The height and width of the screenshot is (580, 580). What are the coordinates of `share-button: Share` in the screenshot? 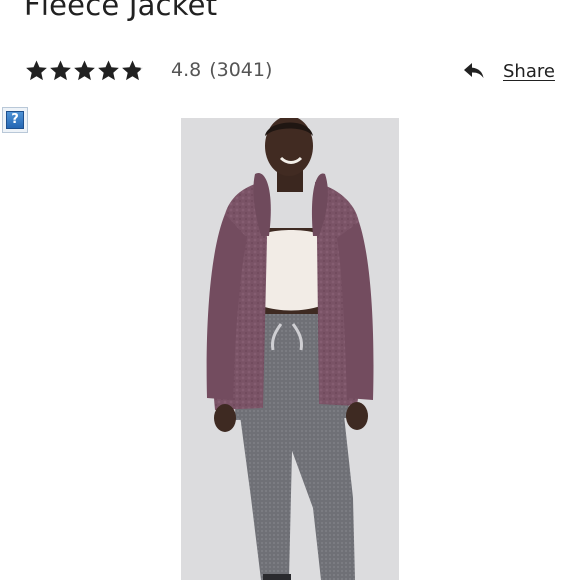 It's located at (509, 71).